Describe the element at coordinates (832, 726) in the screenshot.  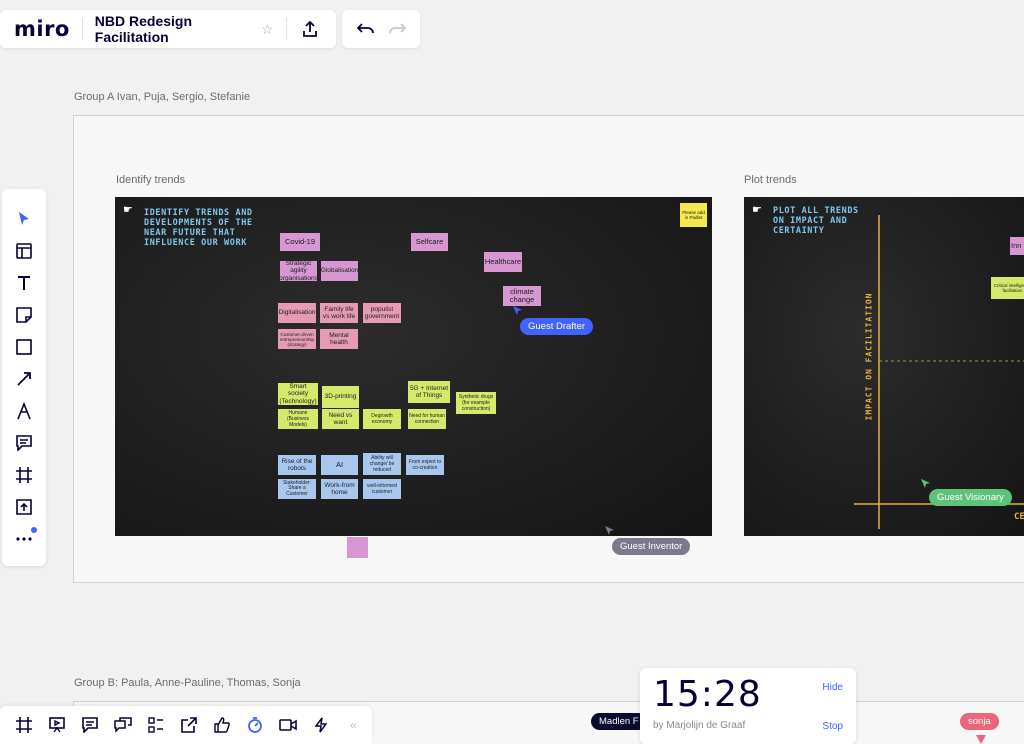
I see `stop-timer-button: Stop` at that location.